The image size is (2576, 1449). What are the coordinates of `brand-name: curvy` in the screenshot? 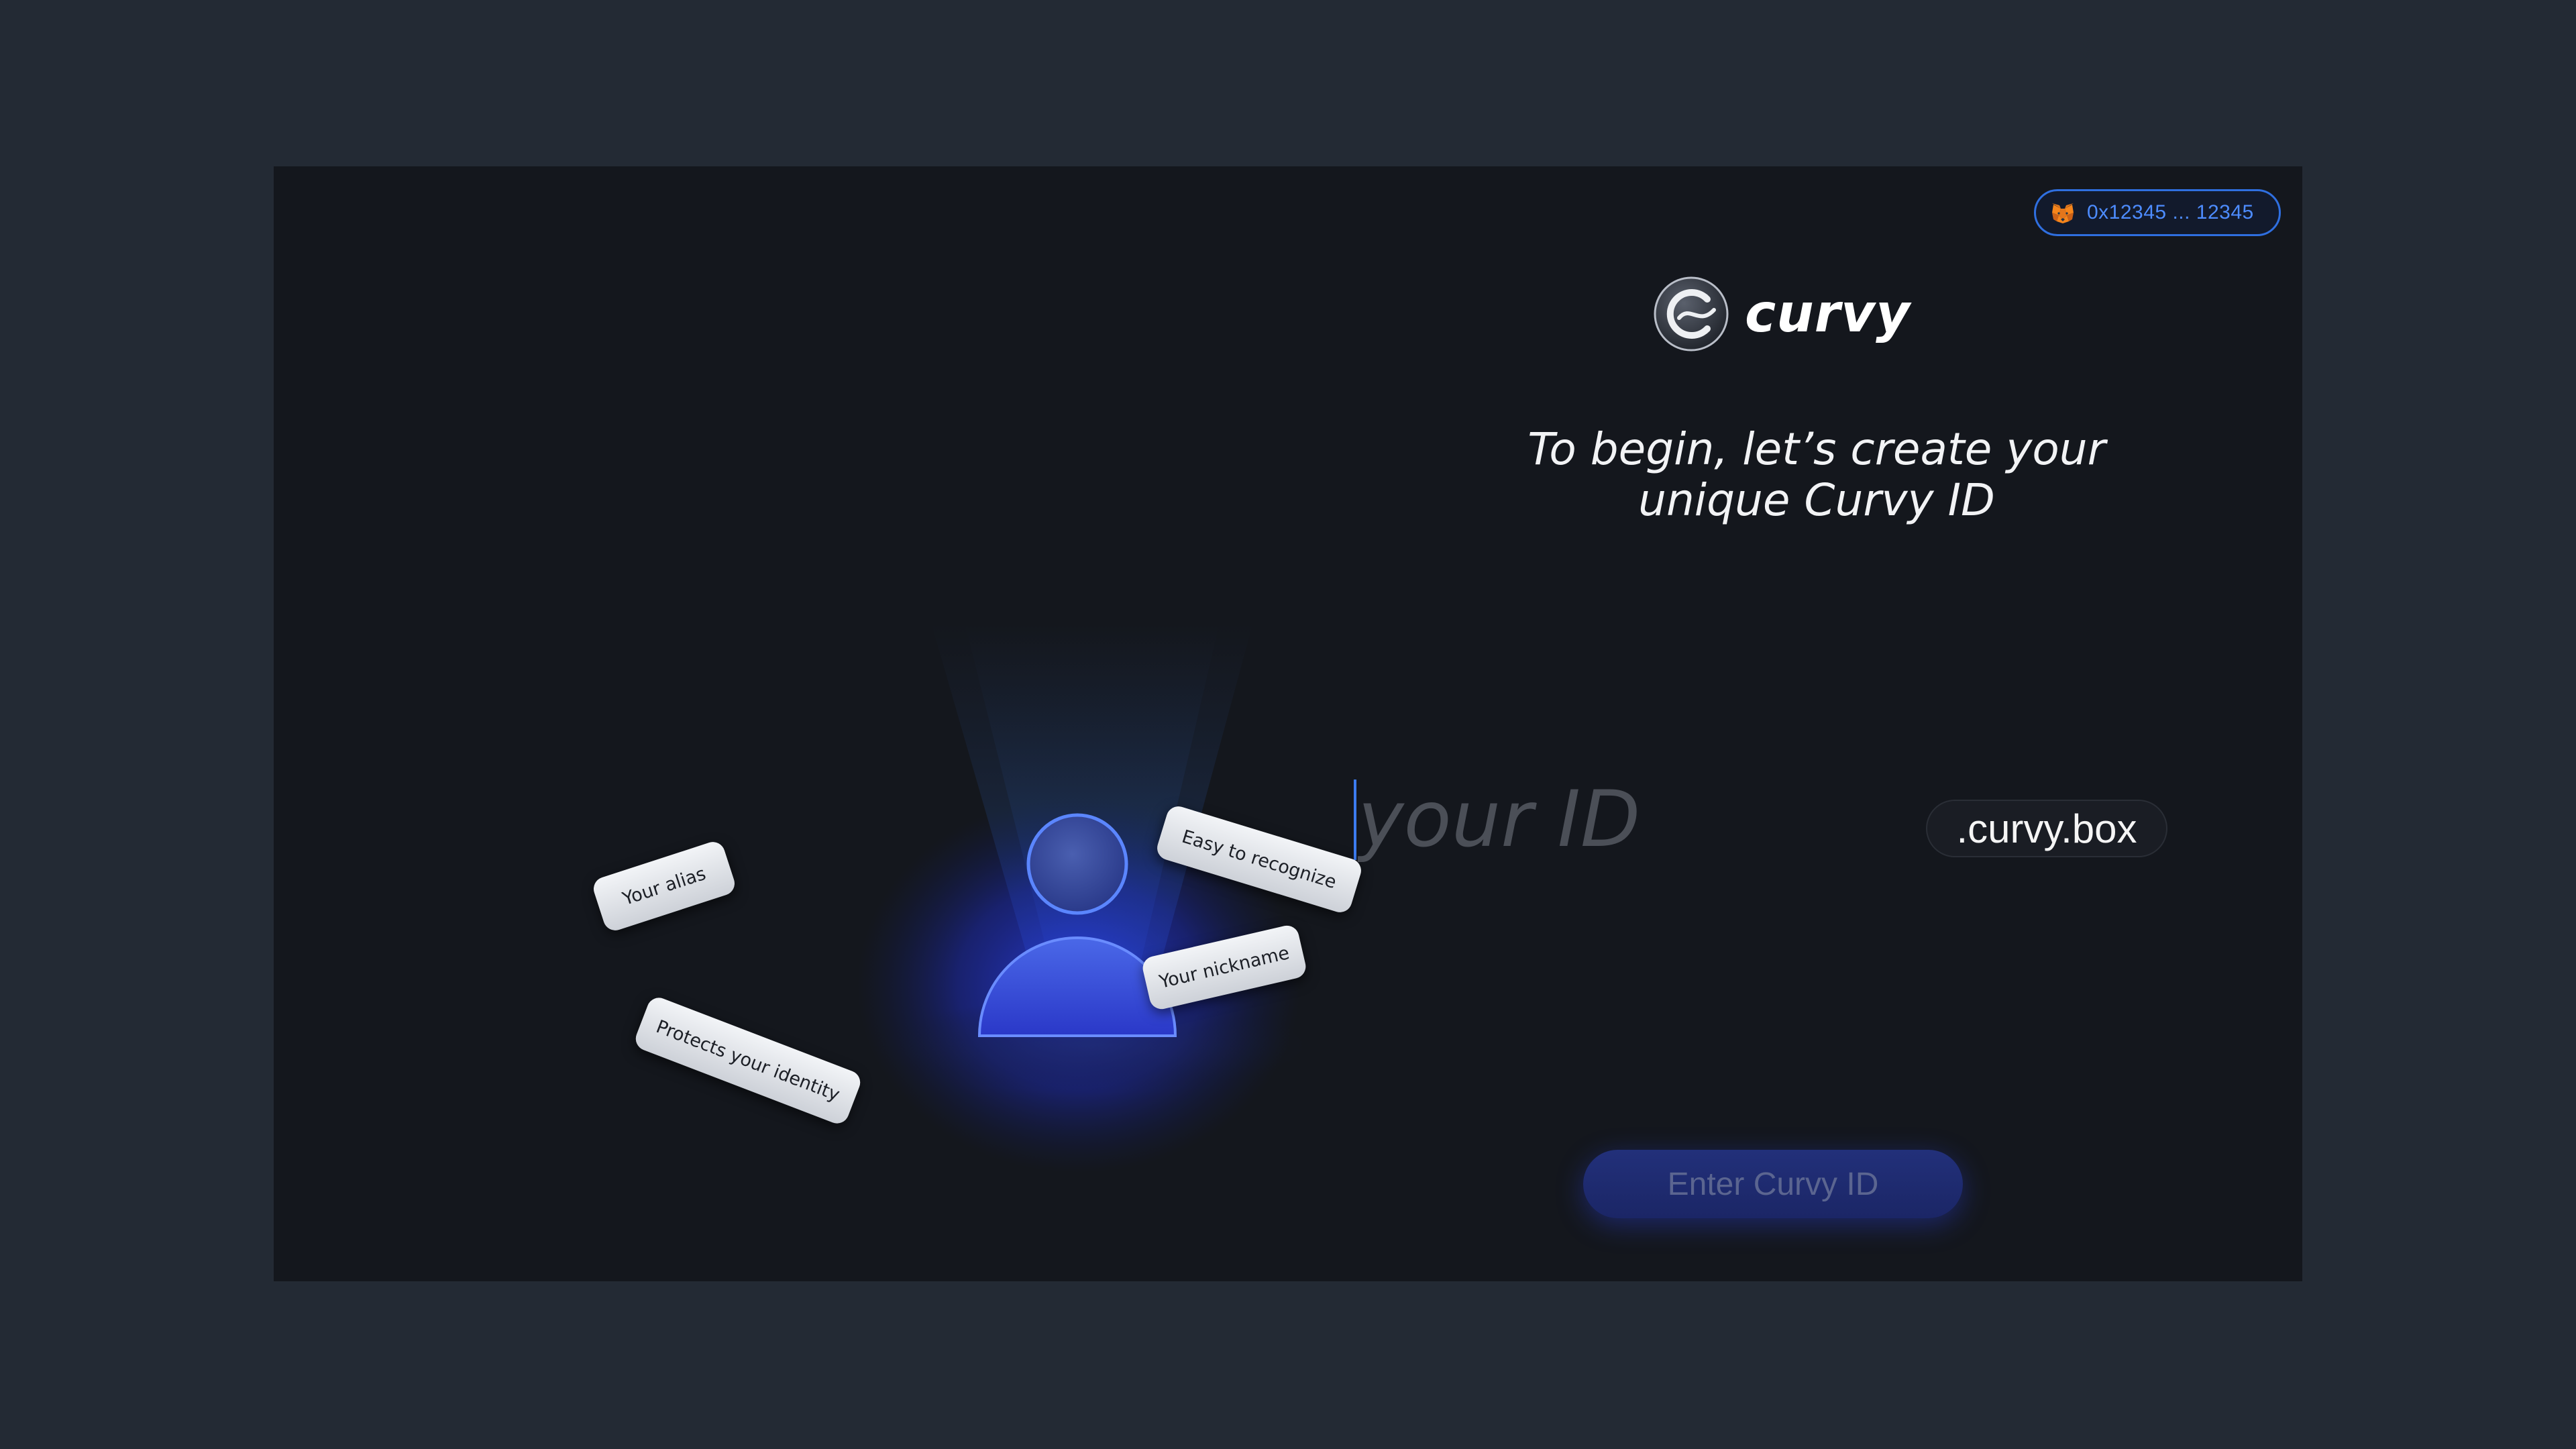 It's located at (1828, 314).